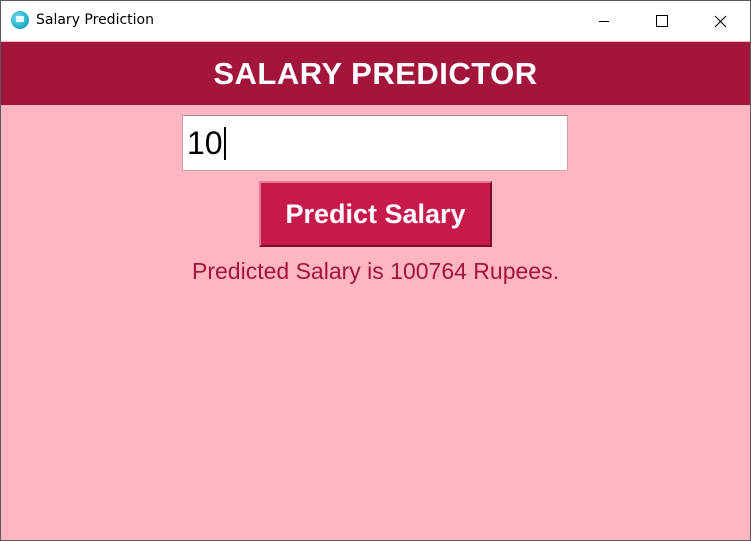 The image size is (751, 541). What do you see at coordinates (375, 143) in the screenshot?
I see `years-experience-input: 10` at bounding box center [375, 143].